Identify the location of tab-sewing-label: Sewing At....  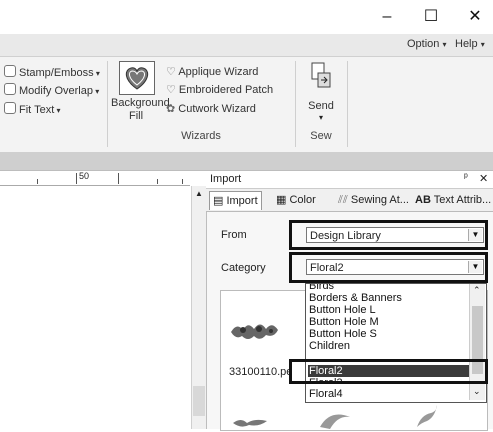
(379, 200).